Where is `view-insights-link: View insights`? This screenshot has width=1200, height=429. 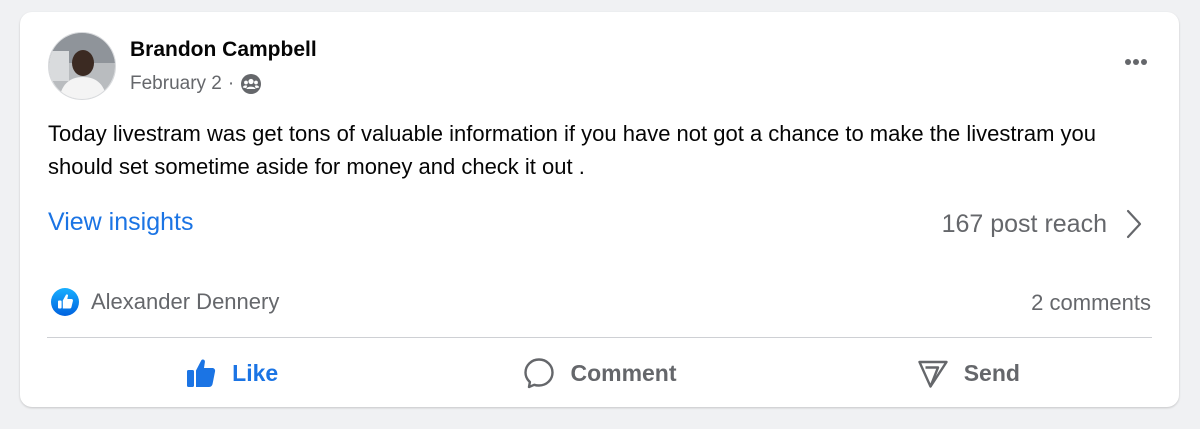 view-insights-link: View insights is located at coordinates (120, 222).